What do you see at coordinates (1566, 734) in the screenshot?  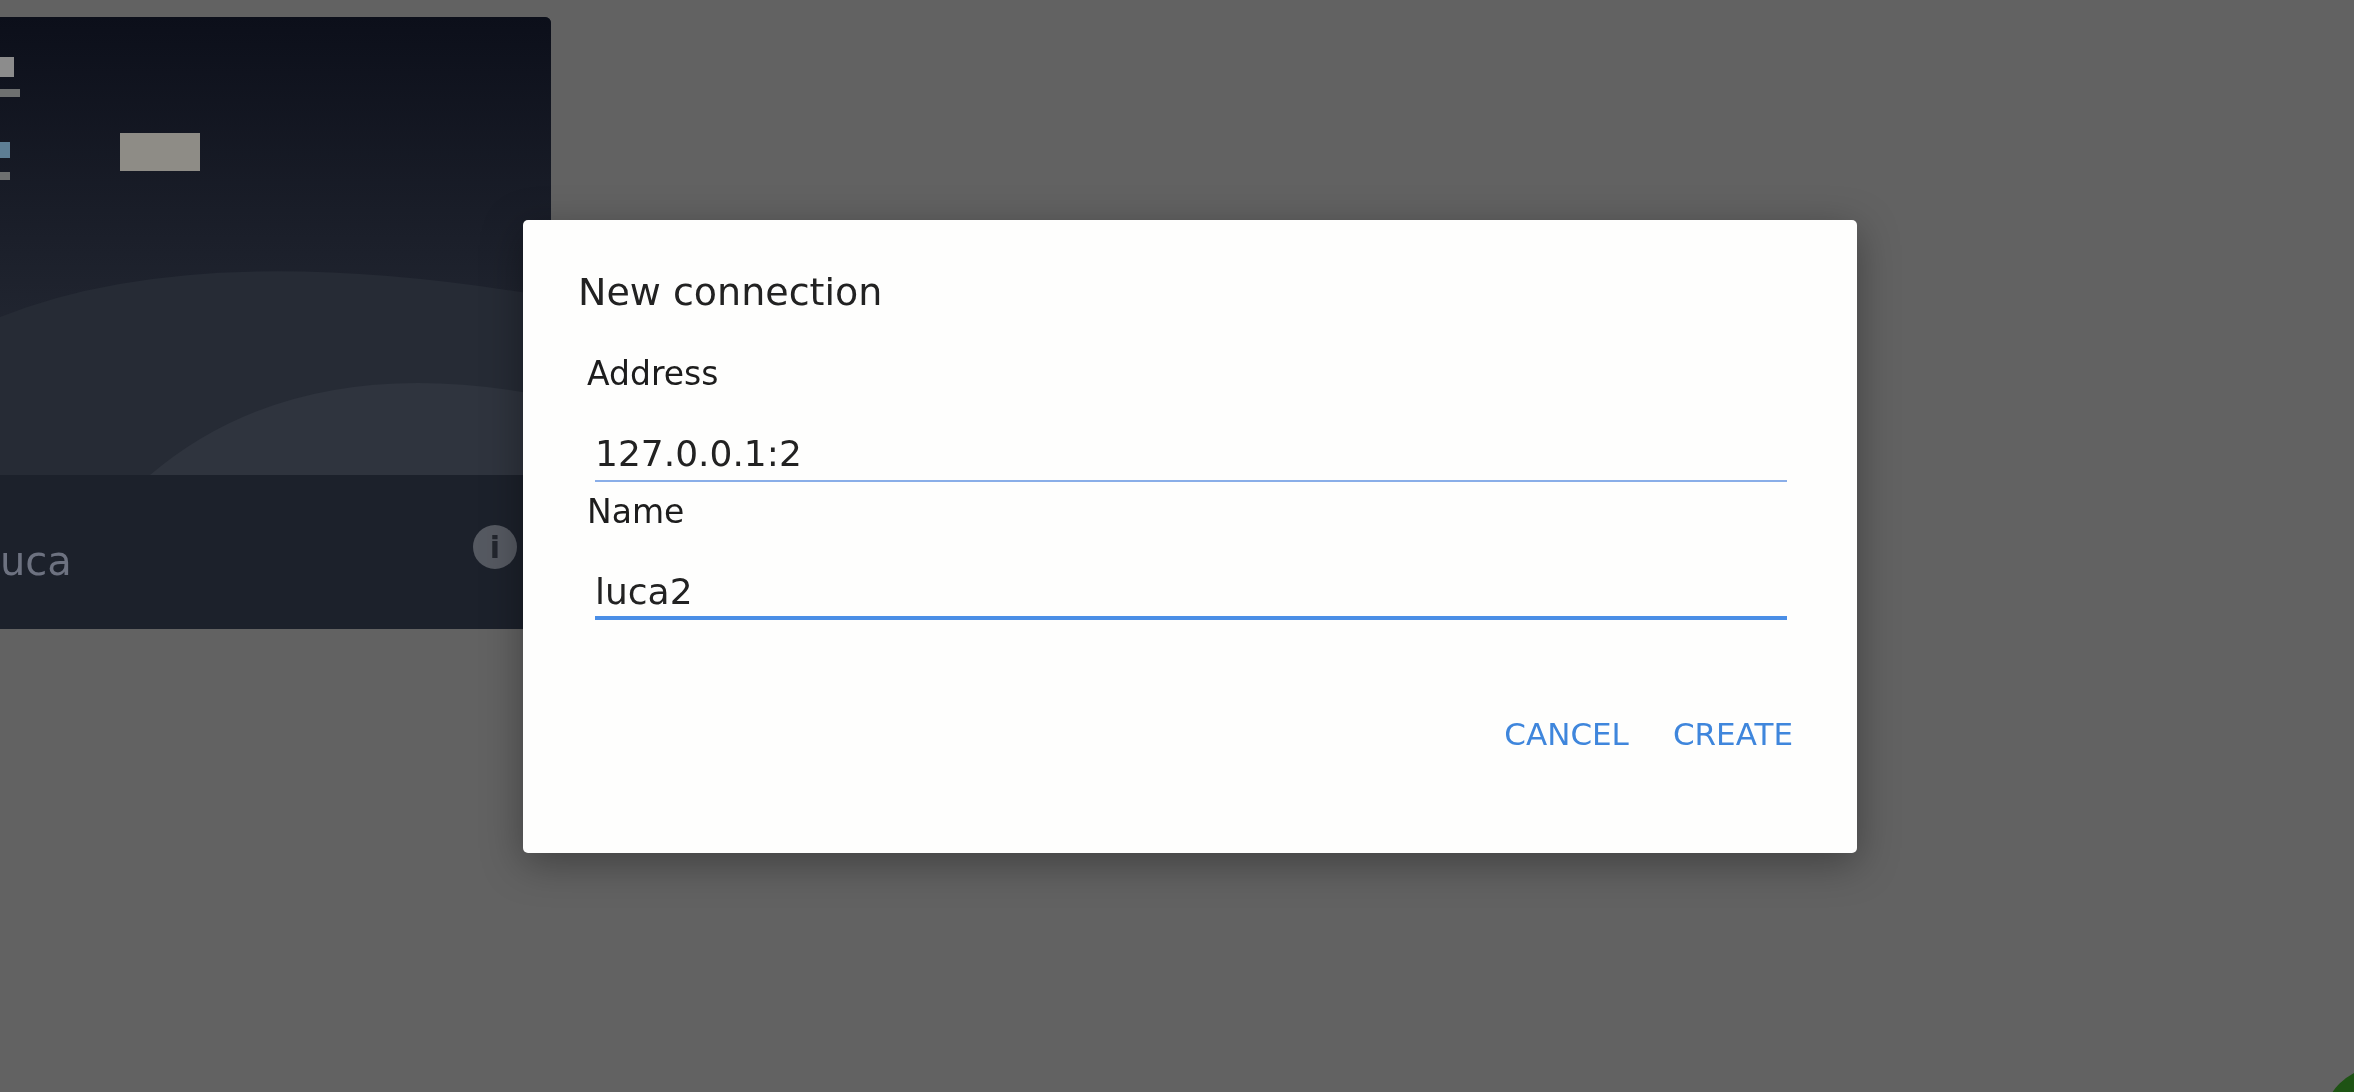 I see `cancel-button: CANCEL` at bounding box center [1566, 734].